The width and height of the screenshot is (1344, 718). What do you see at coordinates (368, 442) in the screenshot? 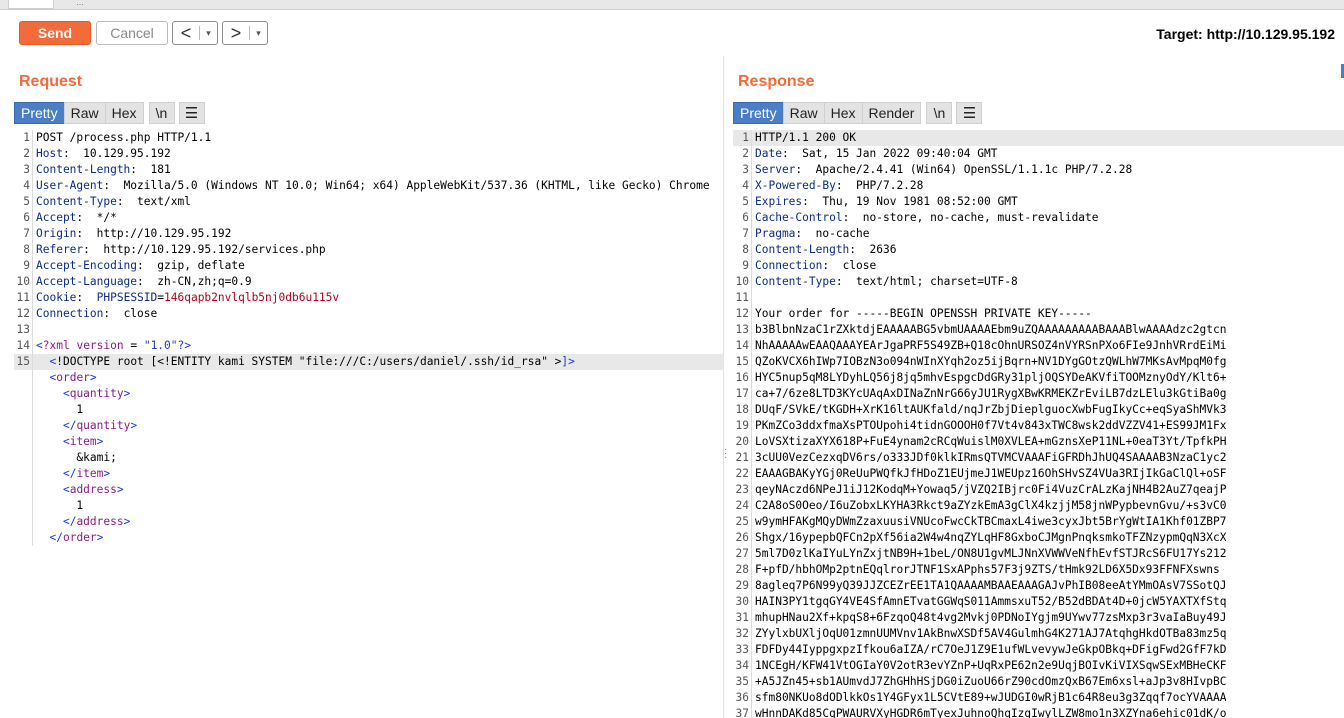
I see `editor-line: <item>` at bounding box center [368, 442].